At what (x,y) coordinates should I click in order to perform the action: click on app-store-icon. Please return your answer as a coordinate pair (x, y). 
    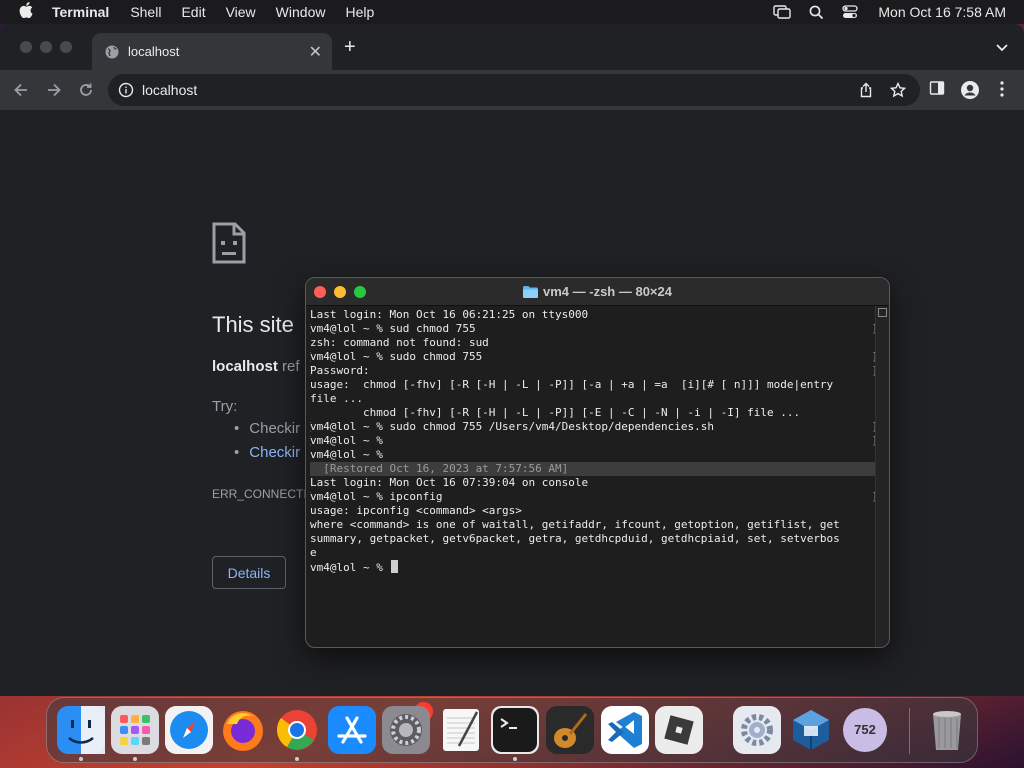
    Looking at the image, I should click on (352, 730).